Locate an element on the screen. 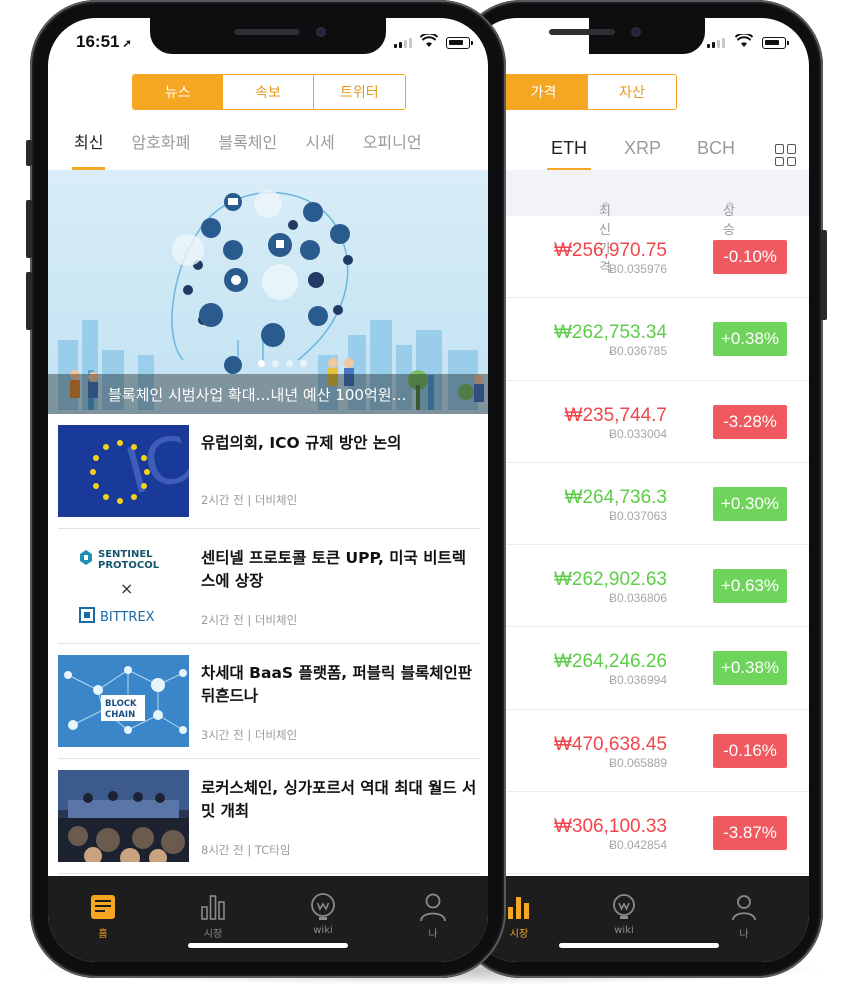  news-title: 차세대 BaaS 플랫폼, 퍼블릭 블록체인판 뒤흔드나 is located at coordinates (337, 684).